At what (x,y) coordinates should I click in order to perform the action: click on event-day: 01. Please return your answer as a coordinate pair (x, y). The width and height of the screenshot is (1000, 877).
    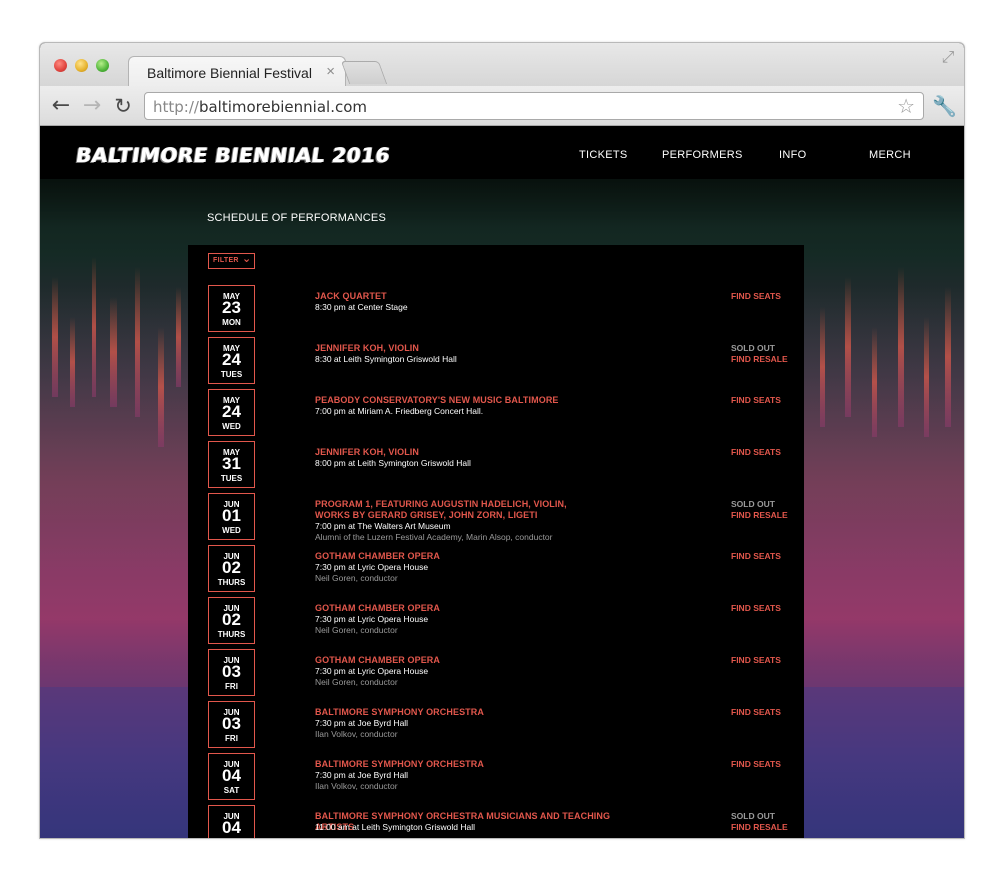
    Looking at the image, I should click on (231, 515).